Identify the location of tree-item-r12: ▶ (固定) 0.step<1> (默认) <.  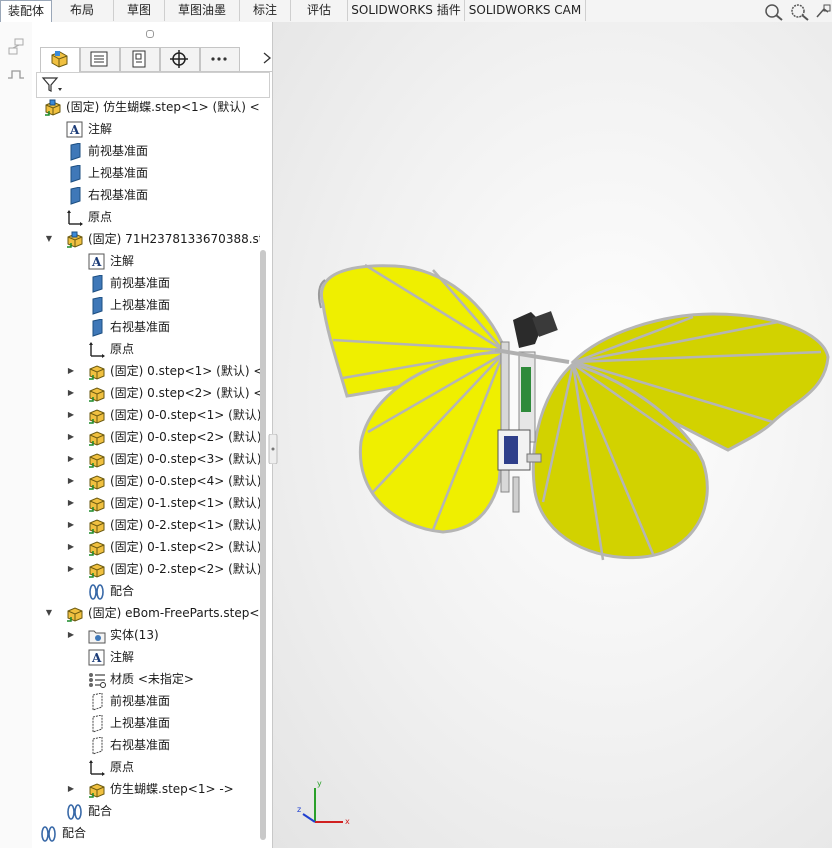
(164, 371).